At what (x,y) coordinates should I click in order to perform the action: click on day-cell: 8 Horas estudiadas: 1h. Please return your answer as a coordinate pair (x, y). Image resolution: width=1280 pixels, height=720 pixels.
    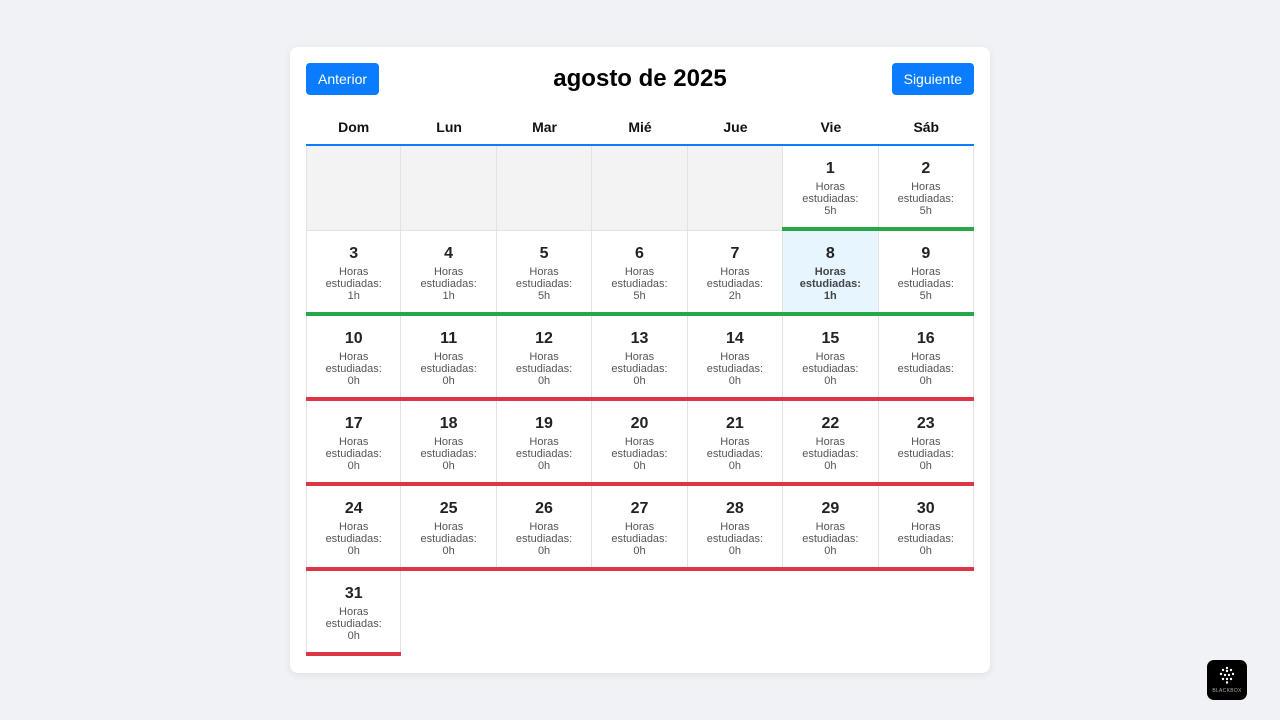
    Looking at the image, I should click on (830, 273).